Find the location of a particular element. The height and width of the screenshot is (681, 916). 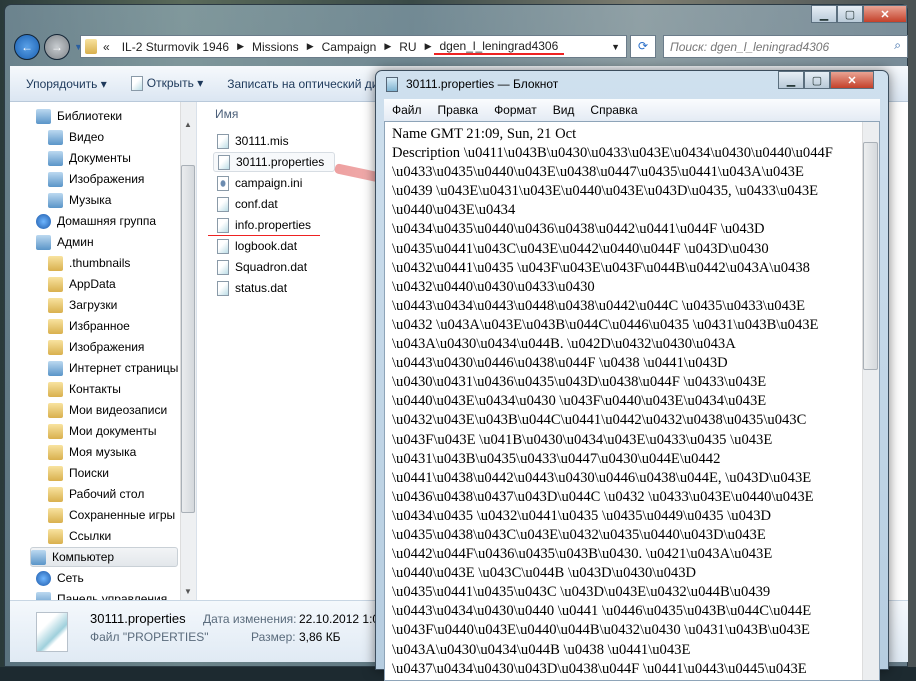

sidebar-item: Сеть is located at coordinates (60, 578).